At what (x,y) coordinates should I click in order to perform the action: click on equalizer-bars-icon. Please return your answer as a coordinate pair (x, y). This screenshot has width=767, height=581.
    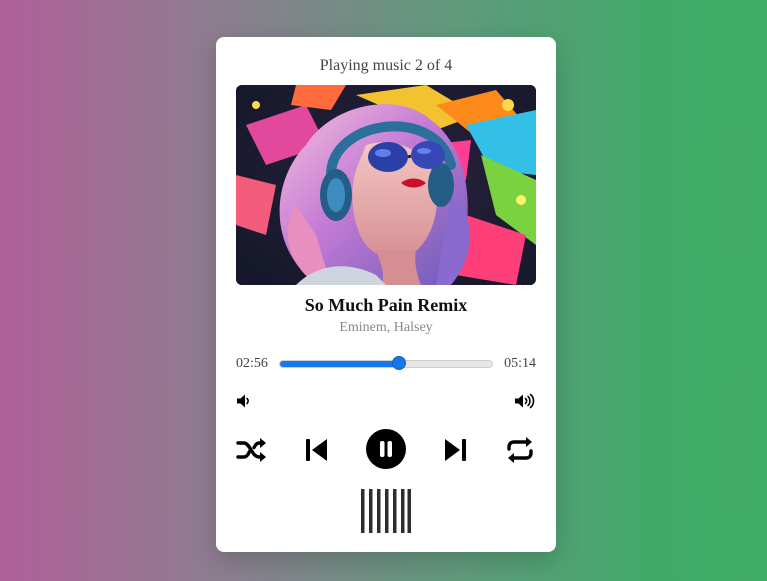
    Looking at the image, I should click on (386, 511).